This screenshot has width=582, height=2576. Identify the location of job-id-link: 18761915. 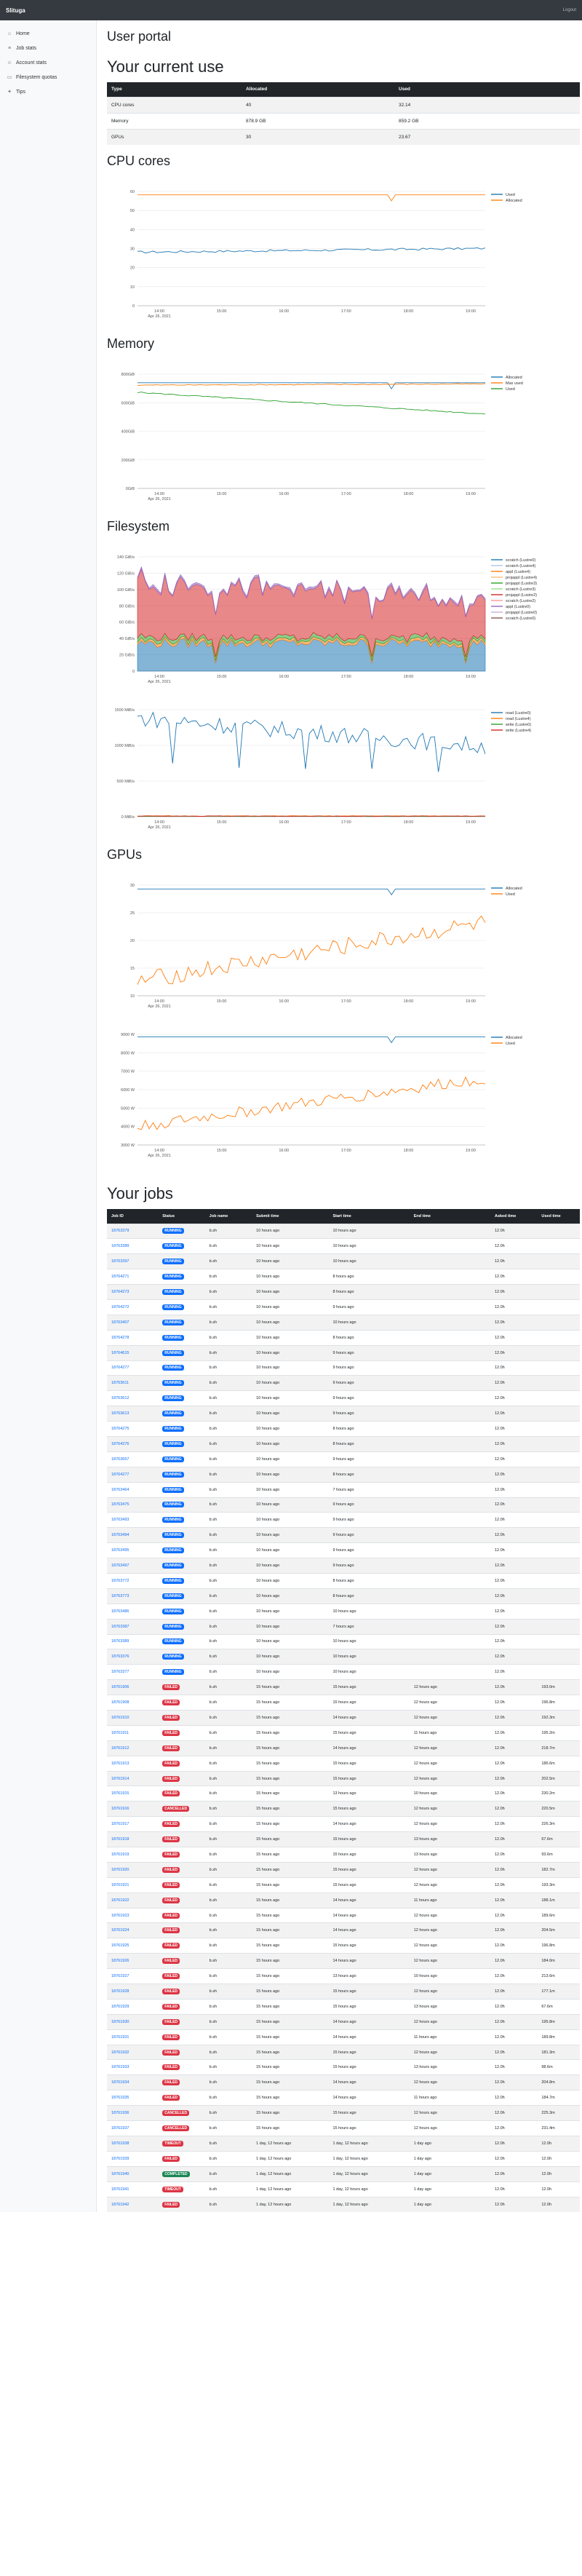
(120, 1793).